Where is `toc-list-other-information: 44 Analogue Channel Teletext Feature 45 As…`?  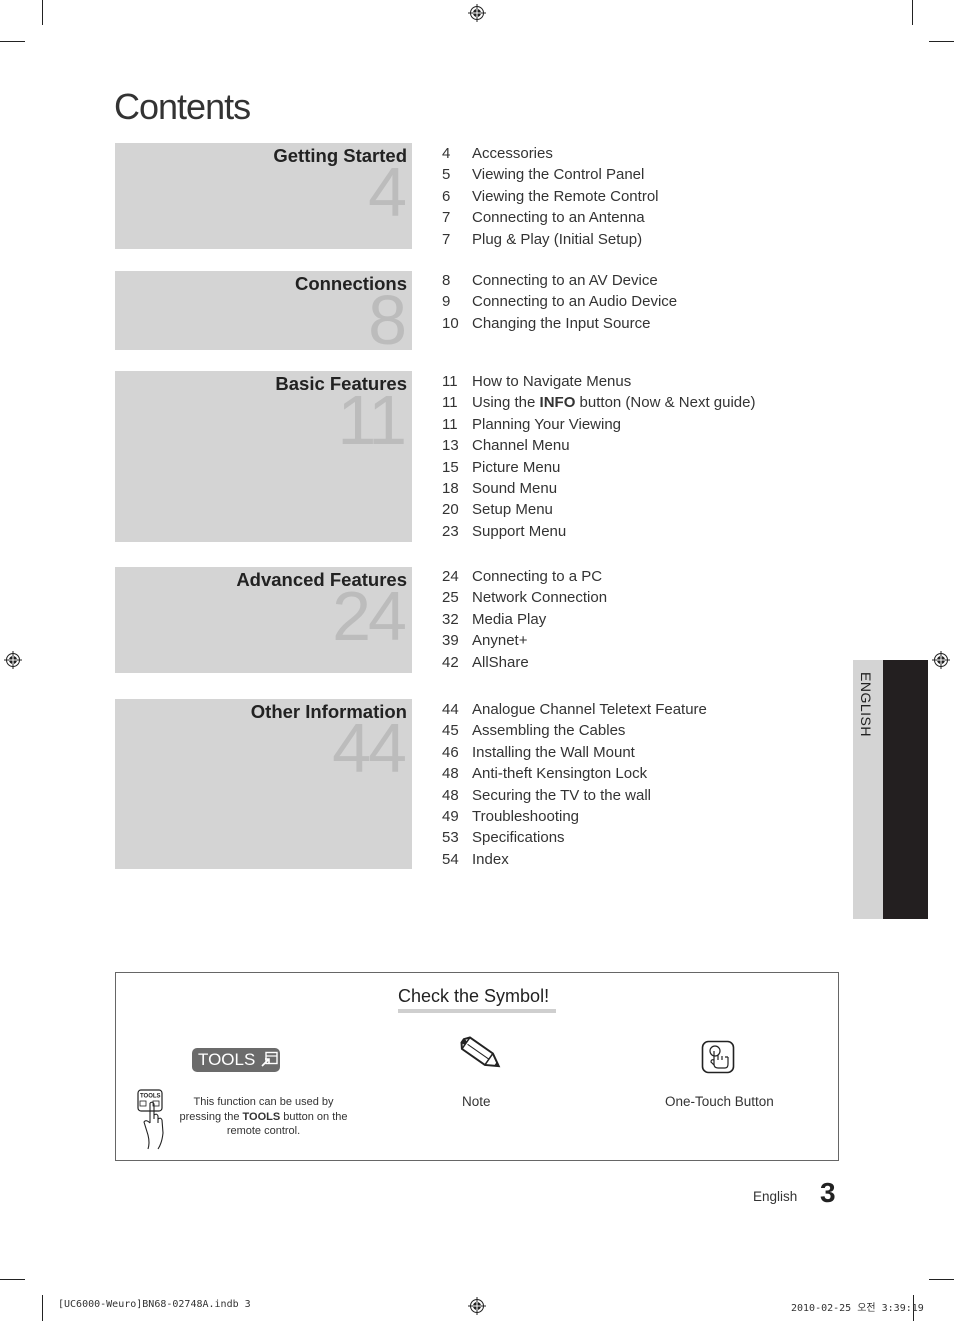
toc-list-other-information: 44 Analogue Channel Teletext Feature 45 As… is located at coordinates (574, 784).